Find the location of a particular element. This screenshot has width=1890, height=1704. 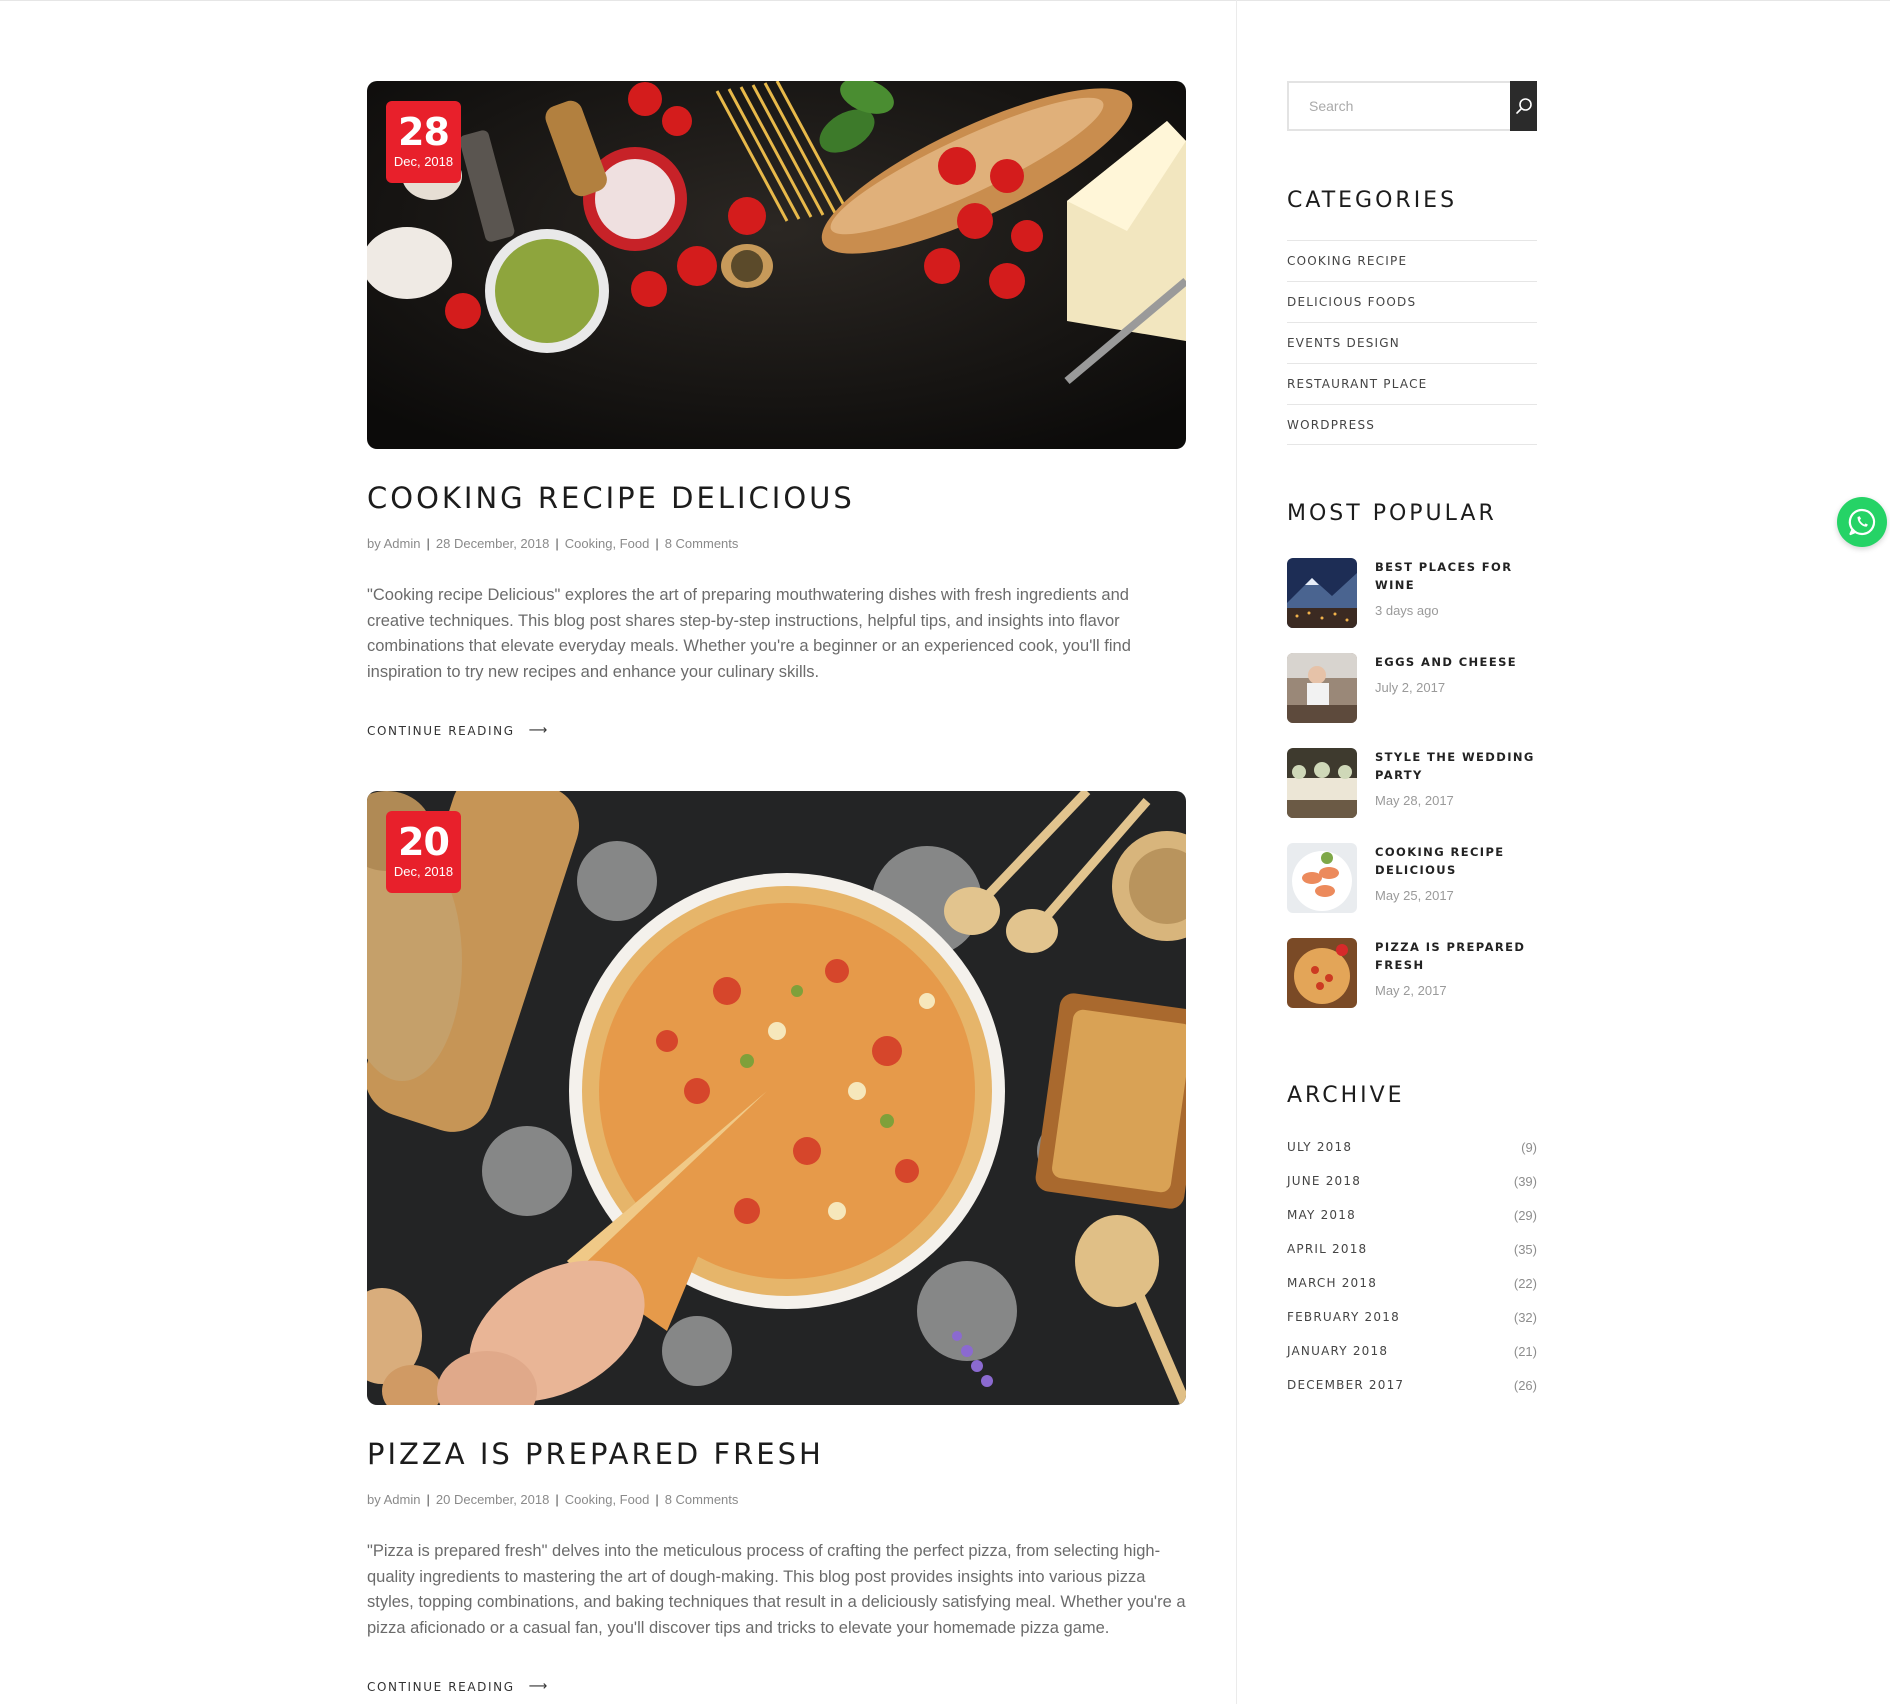

arrow-right-icon: ⟶ is located at coordinates (538, 730).